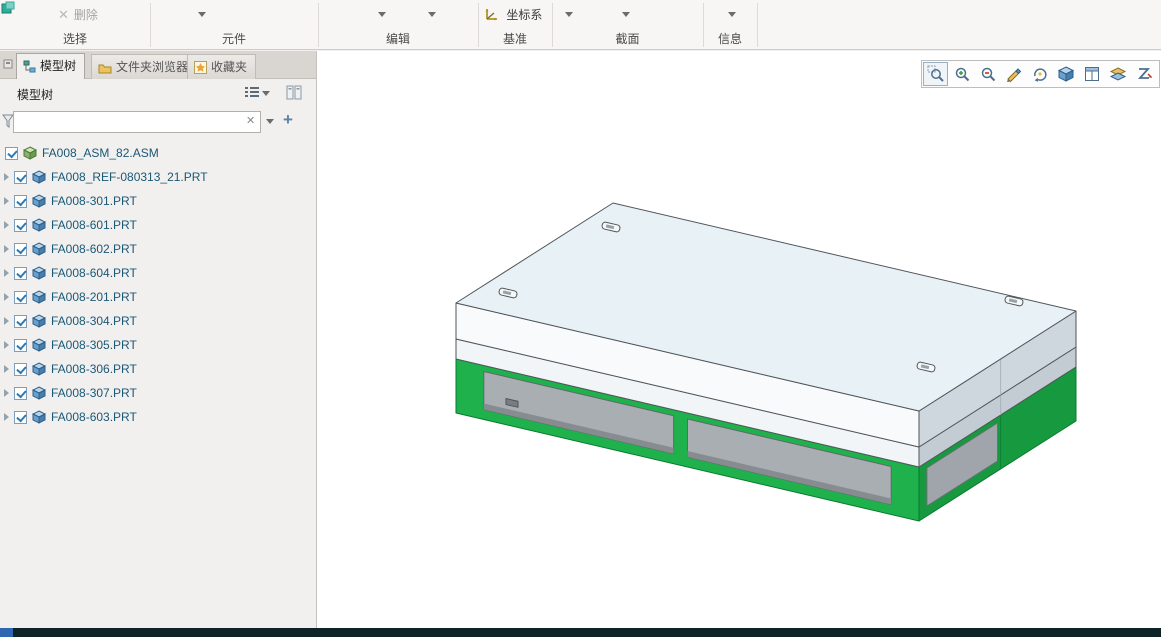  Describe the element at coordinates (158, 321) in the screenshot. I see `tree-item-row: FA008-304.PRT` at that location.